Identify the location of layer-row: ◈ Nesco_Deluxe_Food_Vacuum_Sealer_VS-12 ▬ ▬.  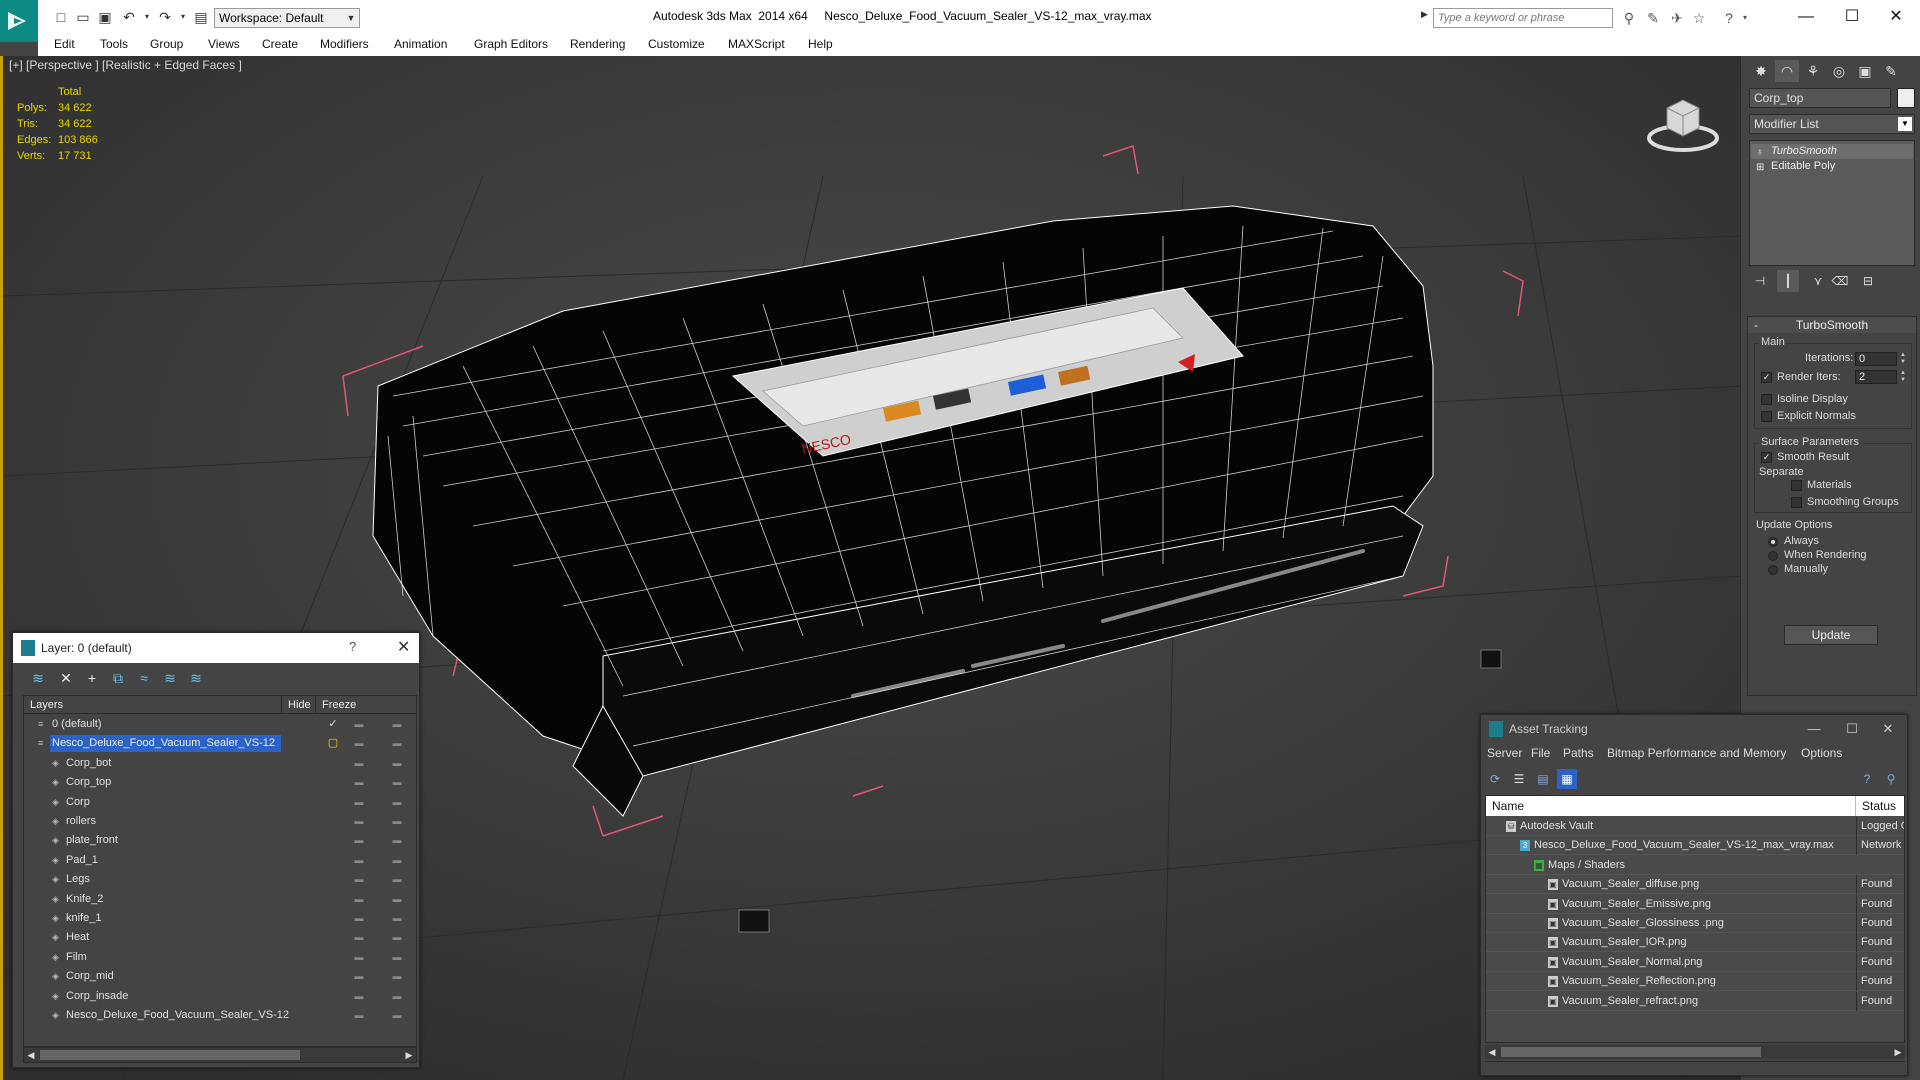
(220, 1015).